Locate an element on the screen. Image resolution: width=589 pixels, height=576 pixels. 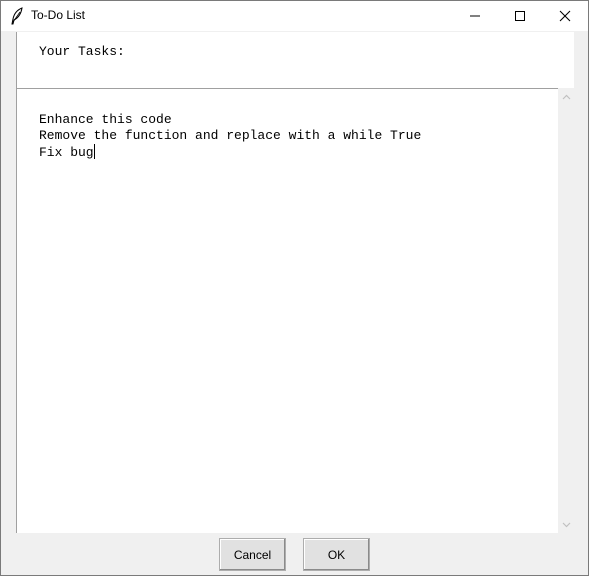
close-icon is located at coordinates (565, 16).